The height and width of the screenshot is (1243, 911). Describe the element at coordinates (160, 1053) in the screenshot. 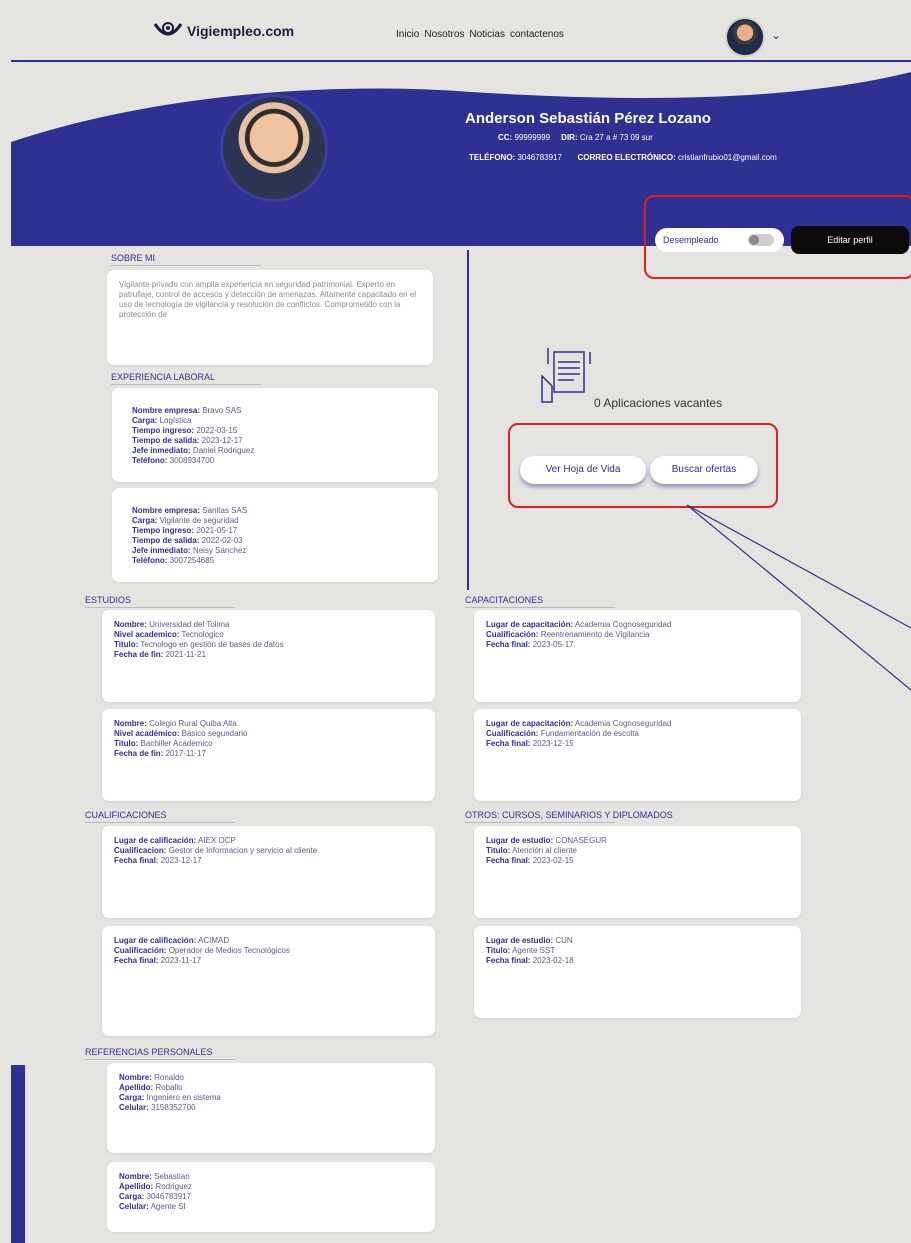

I see `references-title: REFERENCIAS PERSONALES` at that location.